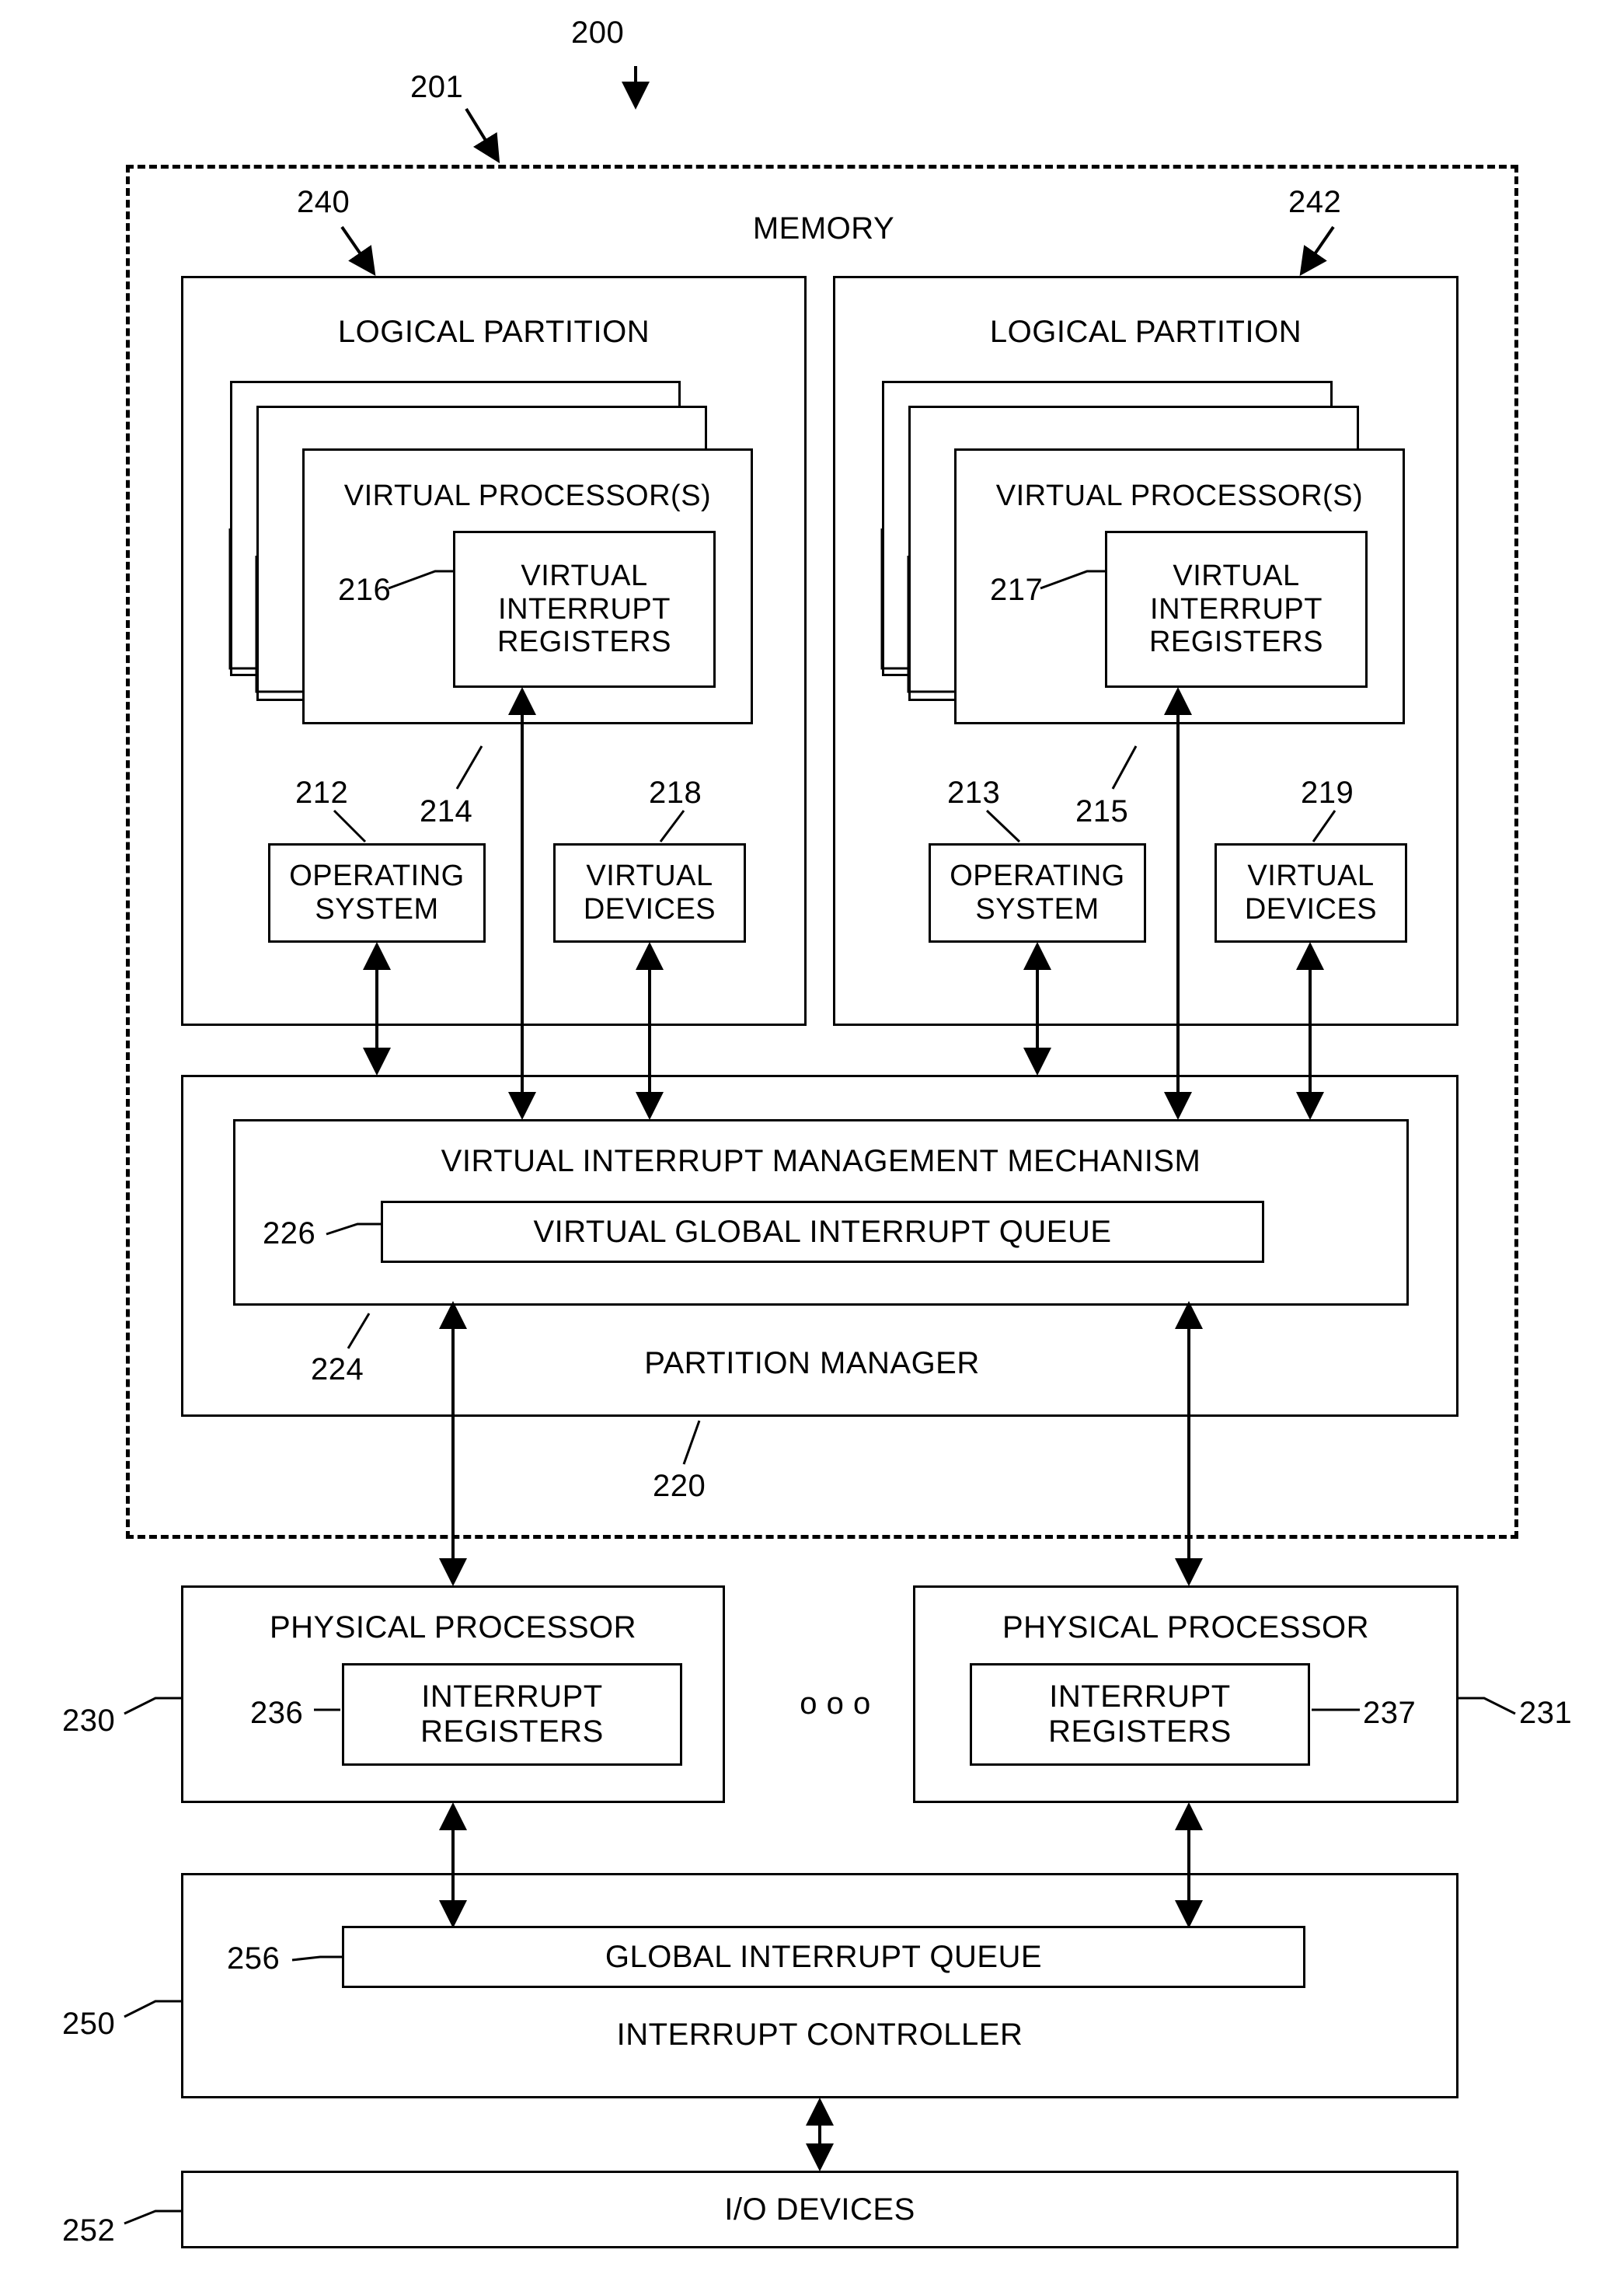 The height and width of the screenshot is (2295, 1624). I want to click on virtual-devices-1: VIRTUAL DEVICES, so click(649, 893).